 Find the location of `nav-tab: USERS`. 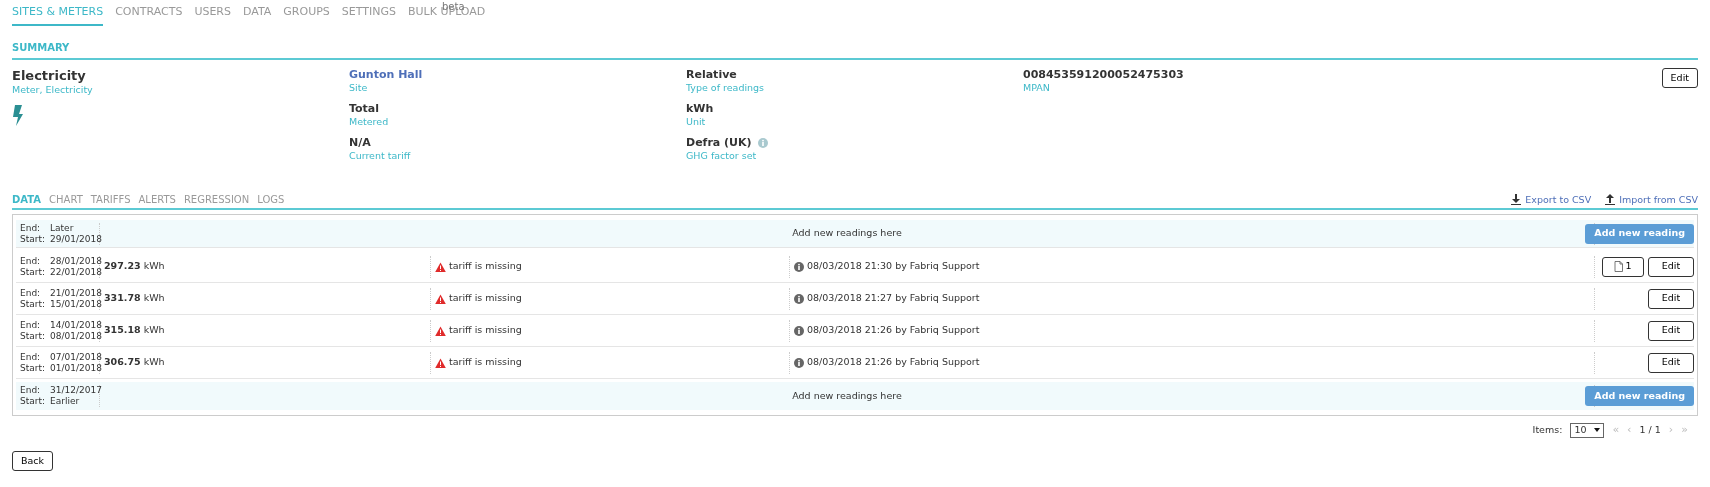

nav-tab: USERS is located at coordinates (212, 15).